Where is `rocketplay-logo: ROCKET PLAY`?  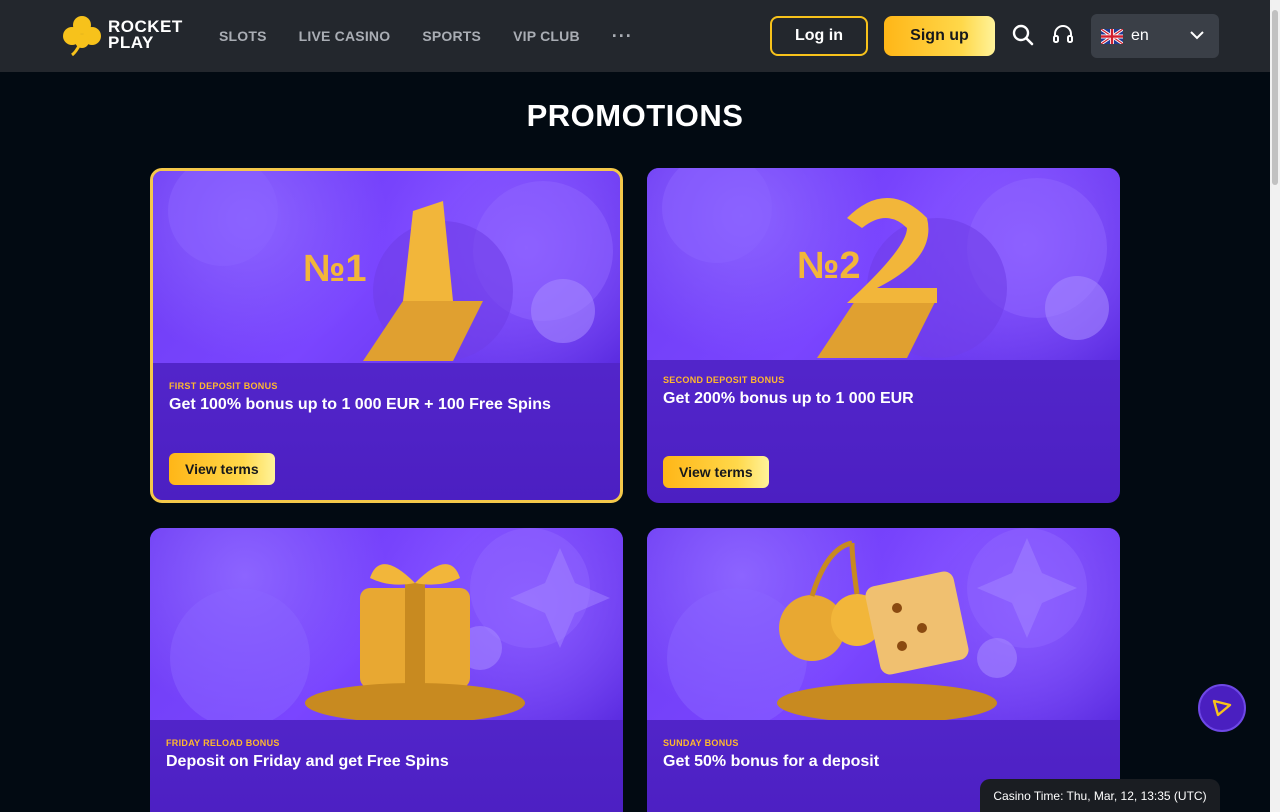
rocketplay-logo: ROCKET PLAY is located at coordinates (122, 35).